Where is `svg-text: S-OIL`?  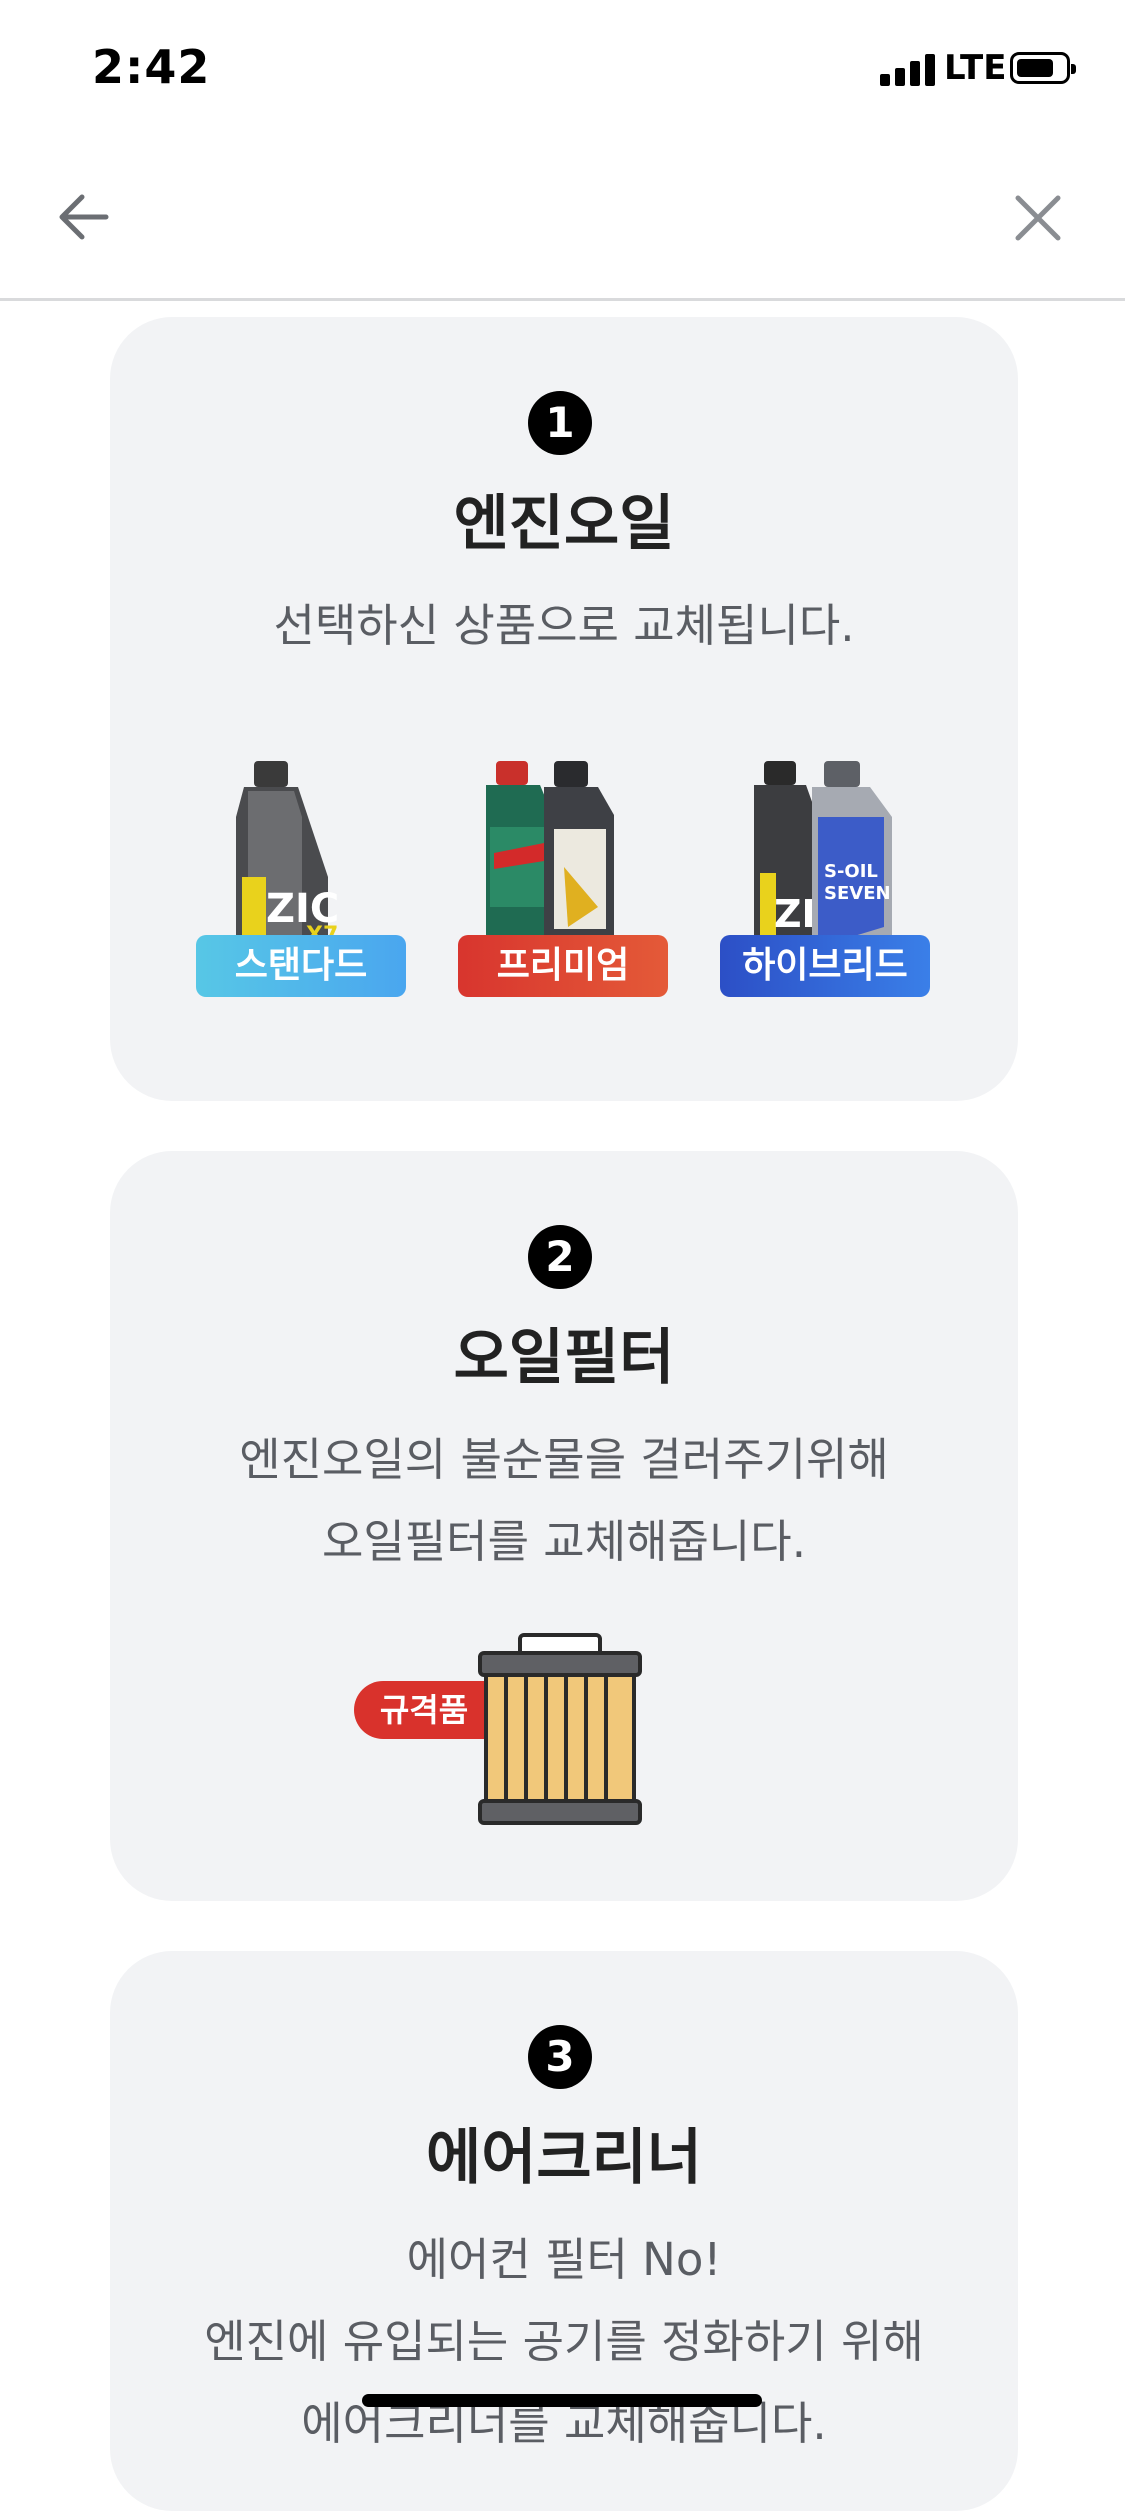
svg-text: S-OIL is located at coordinates (851, 871).